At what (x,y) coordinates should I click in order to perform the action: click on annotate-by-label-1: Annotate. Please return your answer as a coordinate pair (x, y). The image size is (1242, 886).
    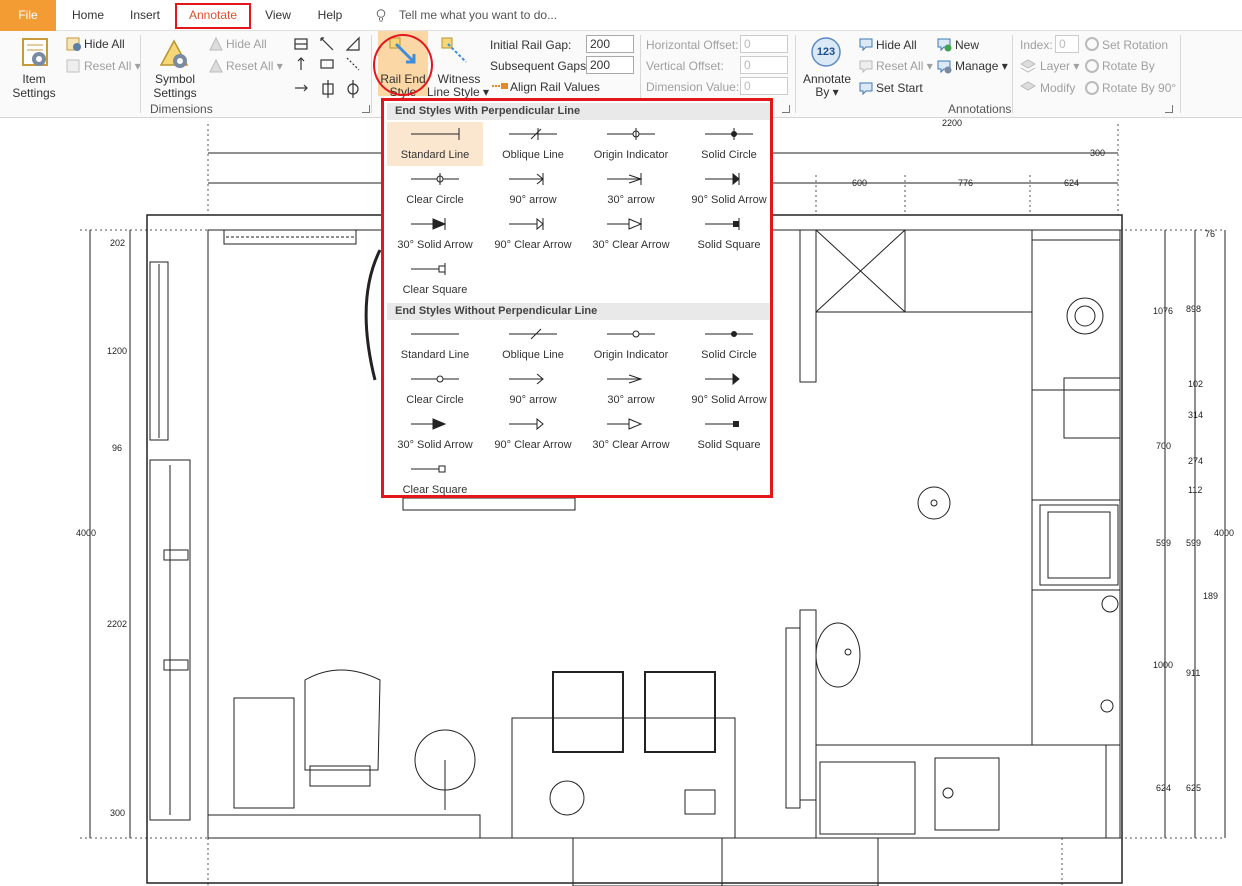
    Looking at the image, I should click on (827, 79).